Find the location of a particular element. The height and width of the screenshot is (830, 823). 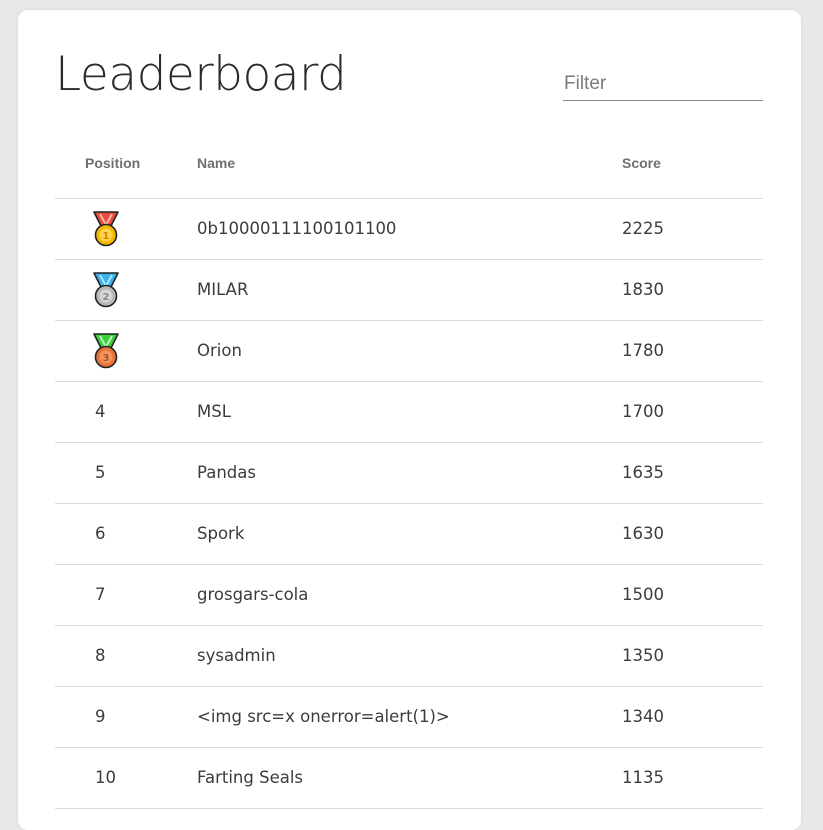

position-header: Position is located at coordinates (112, 163).